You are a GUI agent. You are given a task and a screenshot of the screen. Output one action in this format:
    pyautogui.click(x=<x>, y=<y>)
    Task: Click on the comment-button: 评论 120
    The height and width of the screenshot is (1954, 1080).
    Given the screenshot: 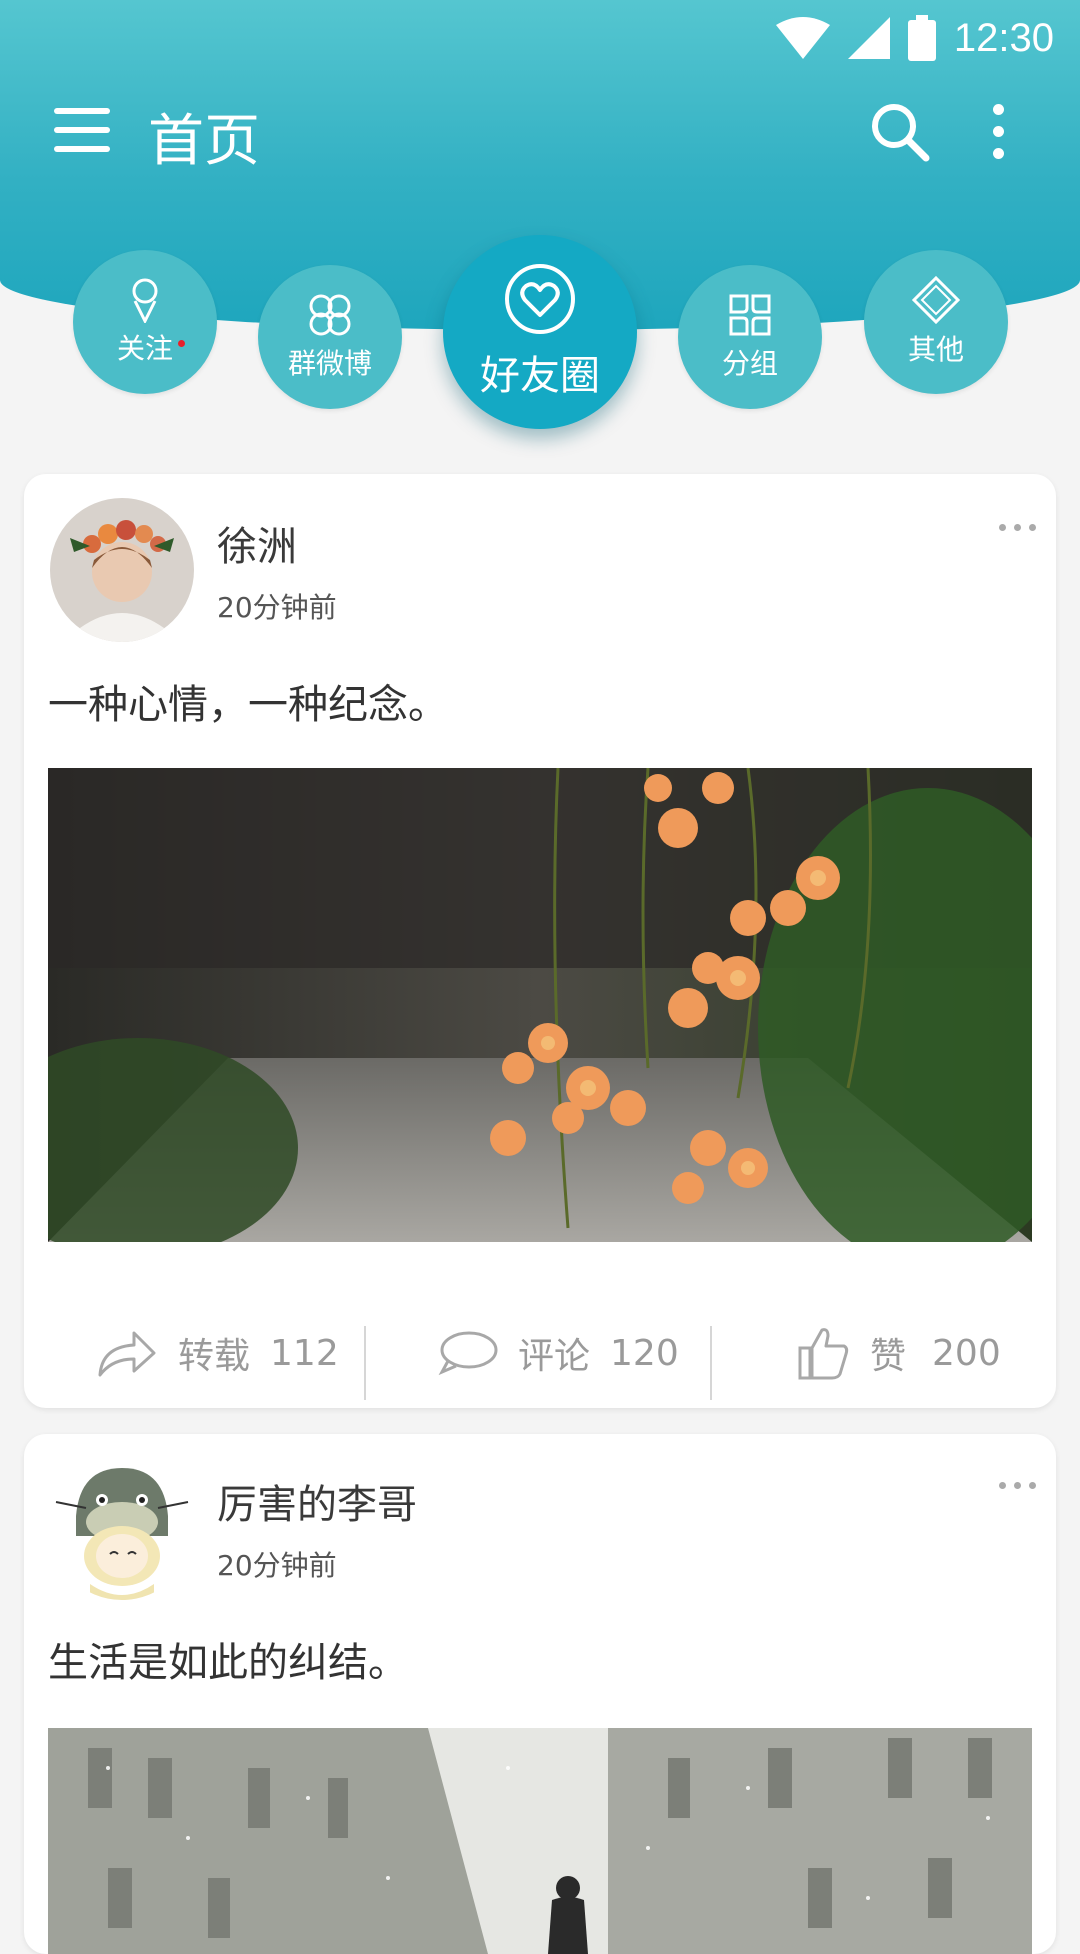 What is the action you would take?
    pyautogui.click(x=558, y=1353)
    